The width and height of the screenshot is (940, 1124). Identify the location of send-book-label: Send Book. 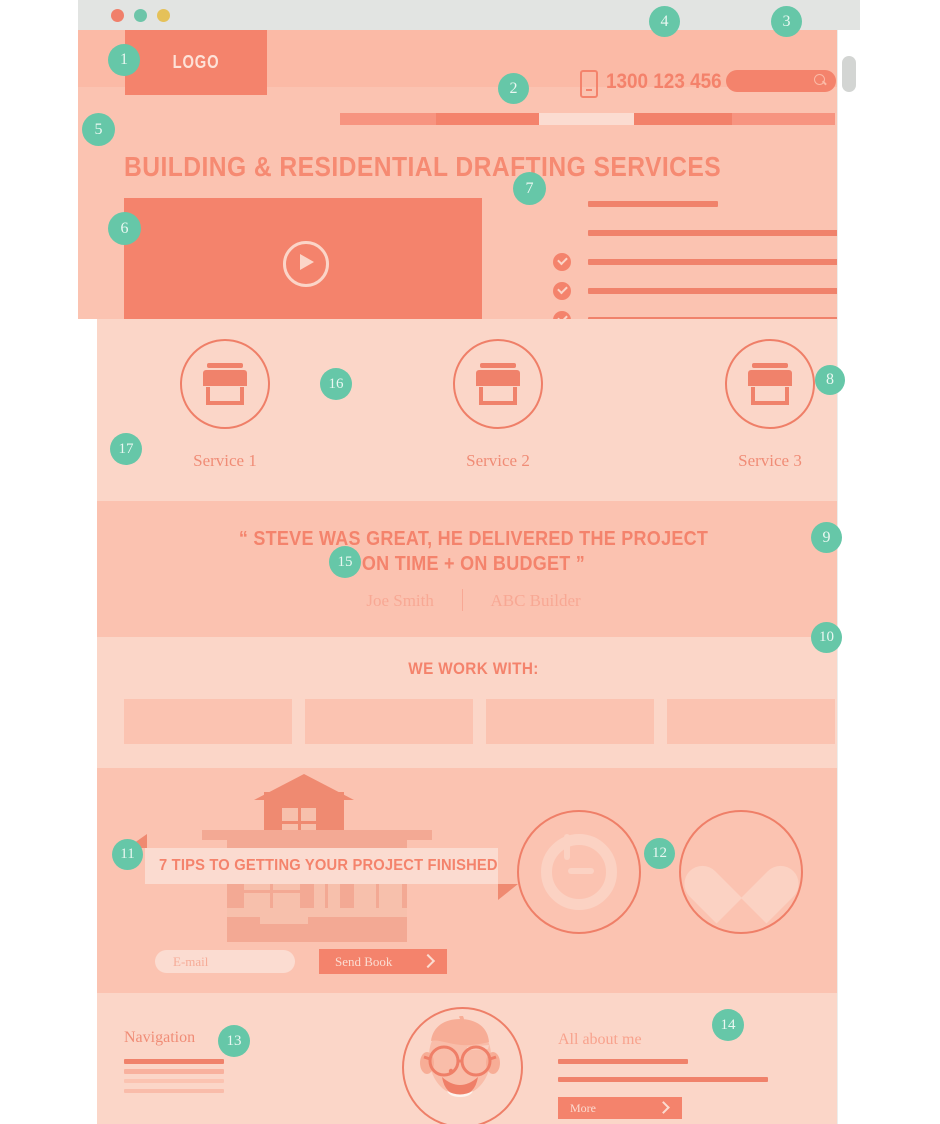
(364, 961).